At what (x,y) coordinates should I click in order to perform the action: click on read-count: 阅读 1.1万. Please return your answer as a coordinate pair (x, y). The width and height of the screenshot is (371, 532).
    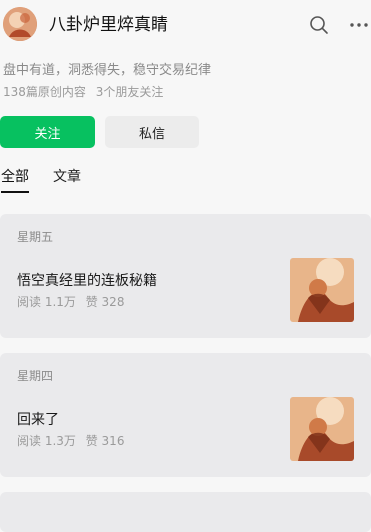
    Looking at the image, I should click on (46, 302).